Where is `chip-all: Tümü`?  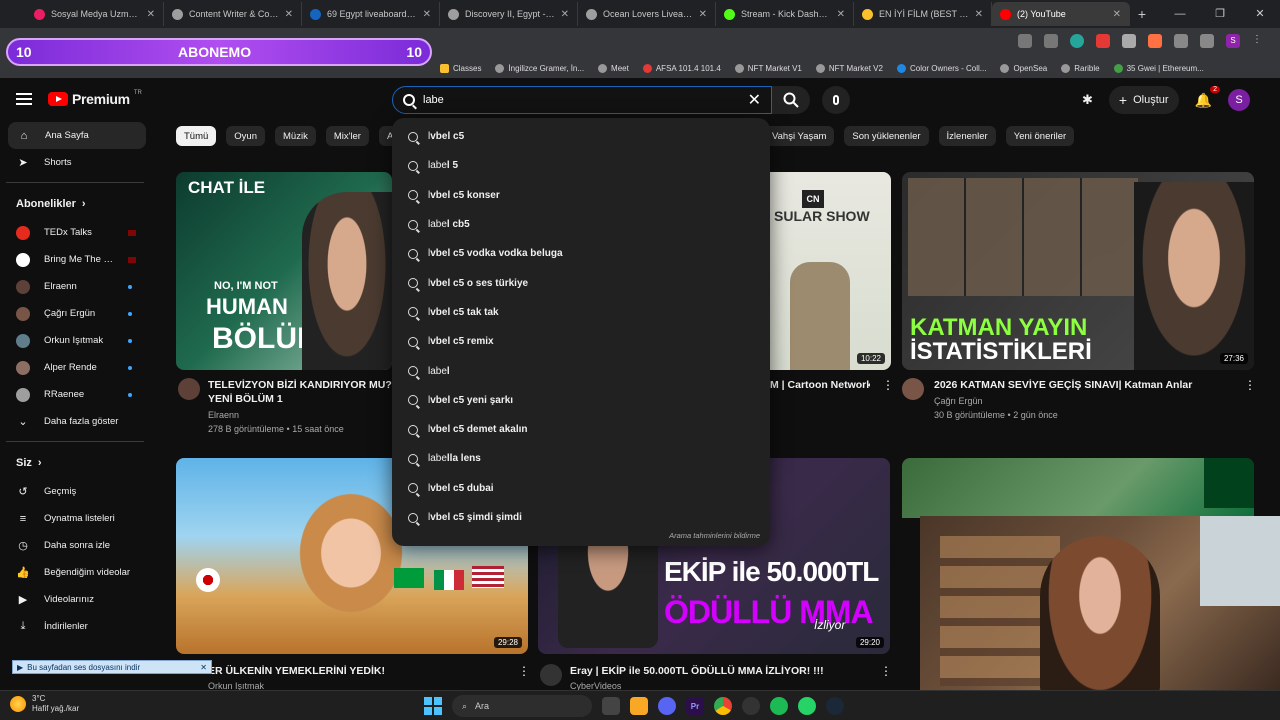
chip-all: Tümü is located at coordinates (196, 136).